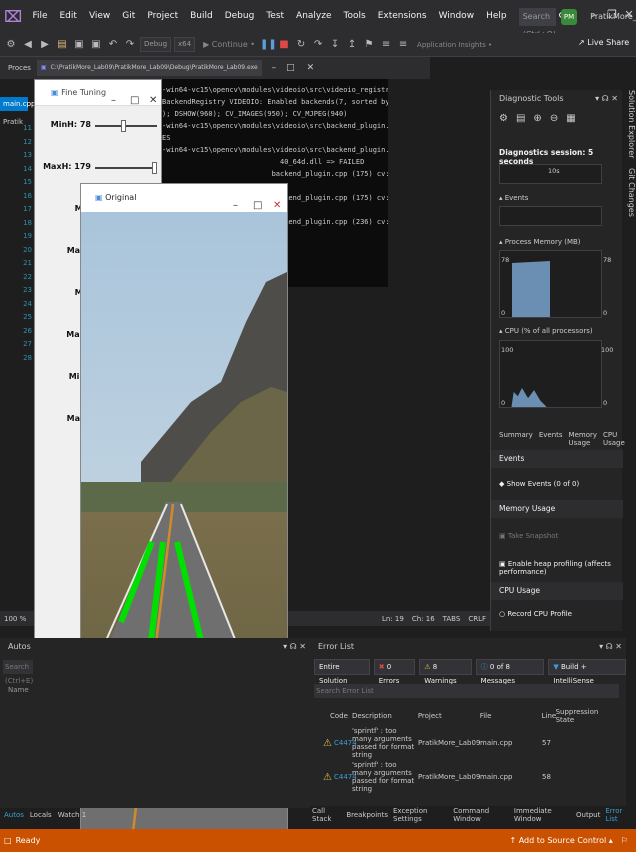 The height and width of the screenshot is (852, 636). I want to click on menu-build: Build, so click(201, 16).